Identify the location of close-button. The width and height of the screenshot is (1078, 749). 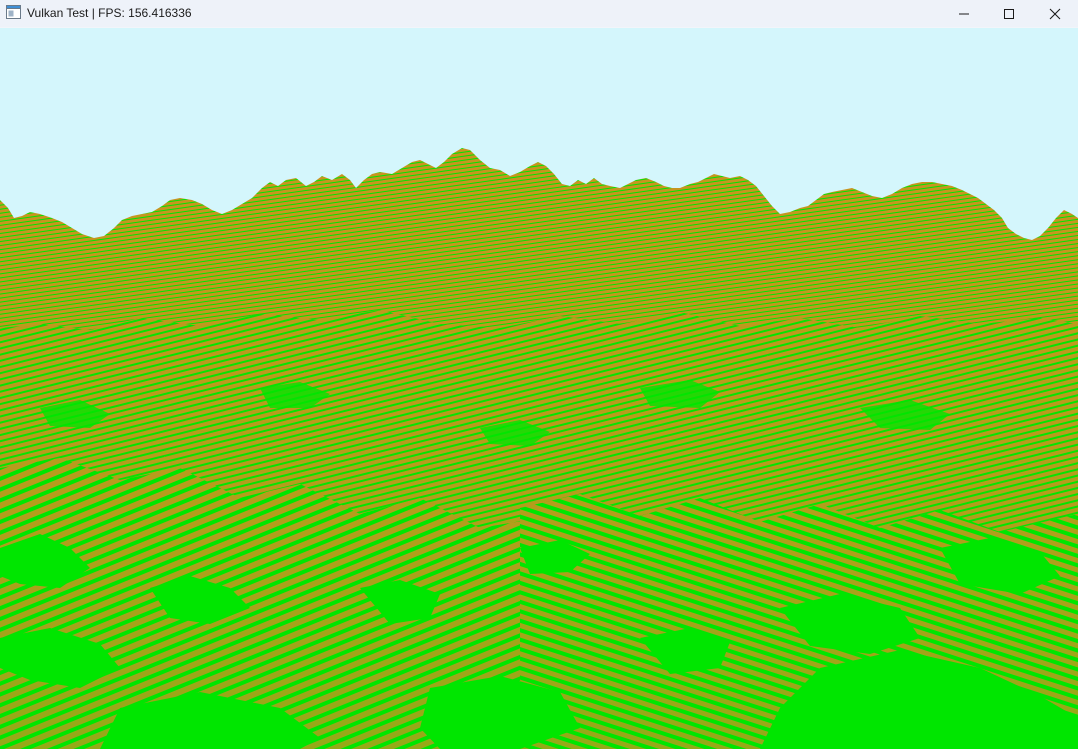
(1055, 13).